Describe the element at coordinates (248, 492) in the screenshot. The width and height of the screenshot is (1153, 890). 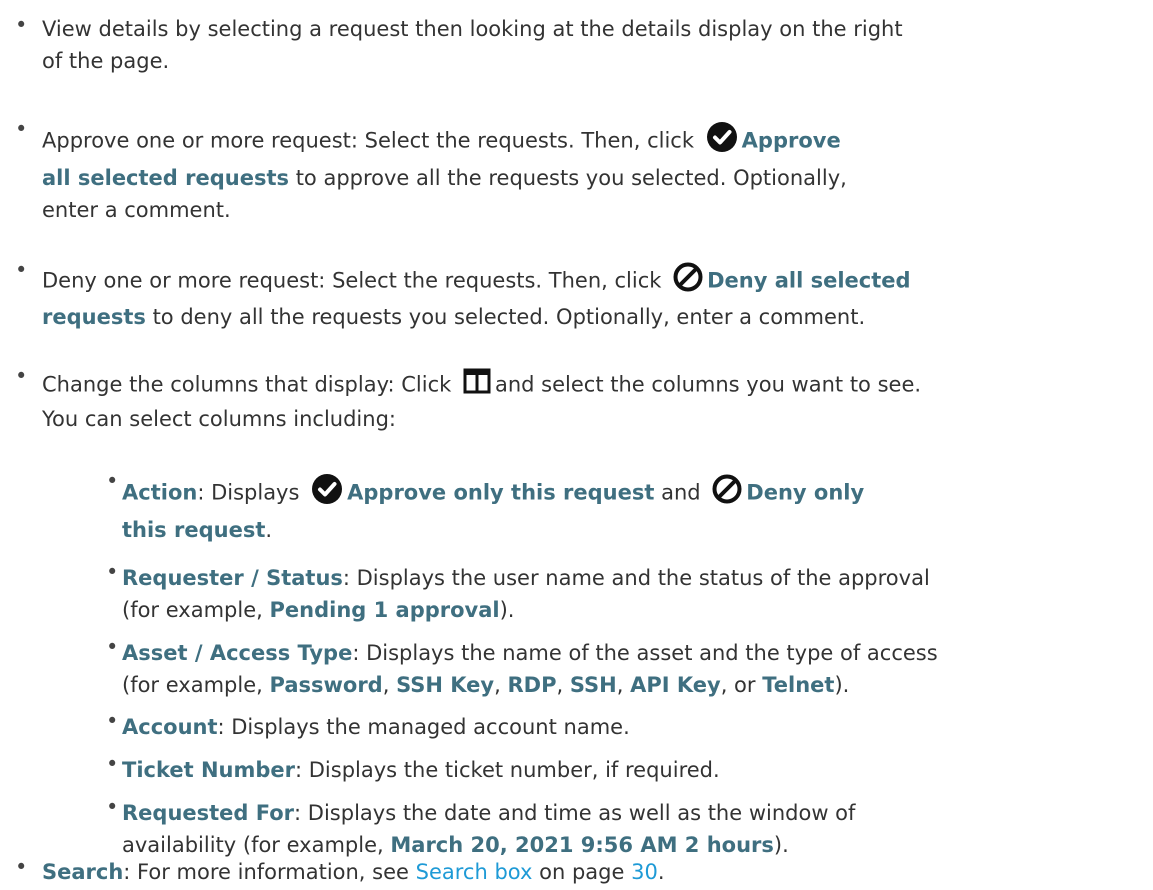
I see `item-text: : Displays` at that location.